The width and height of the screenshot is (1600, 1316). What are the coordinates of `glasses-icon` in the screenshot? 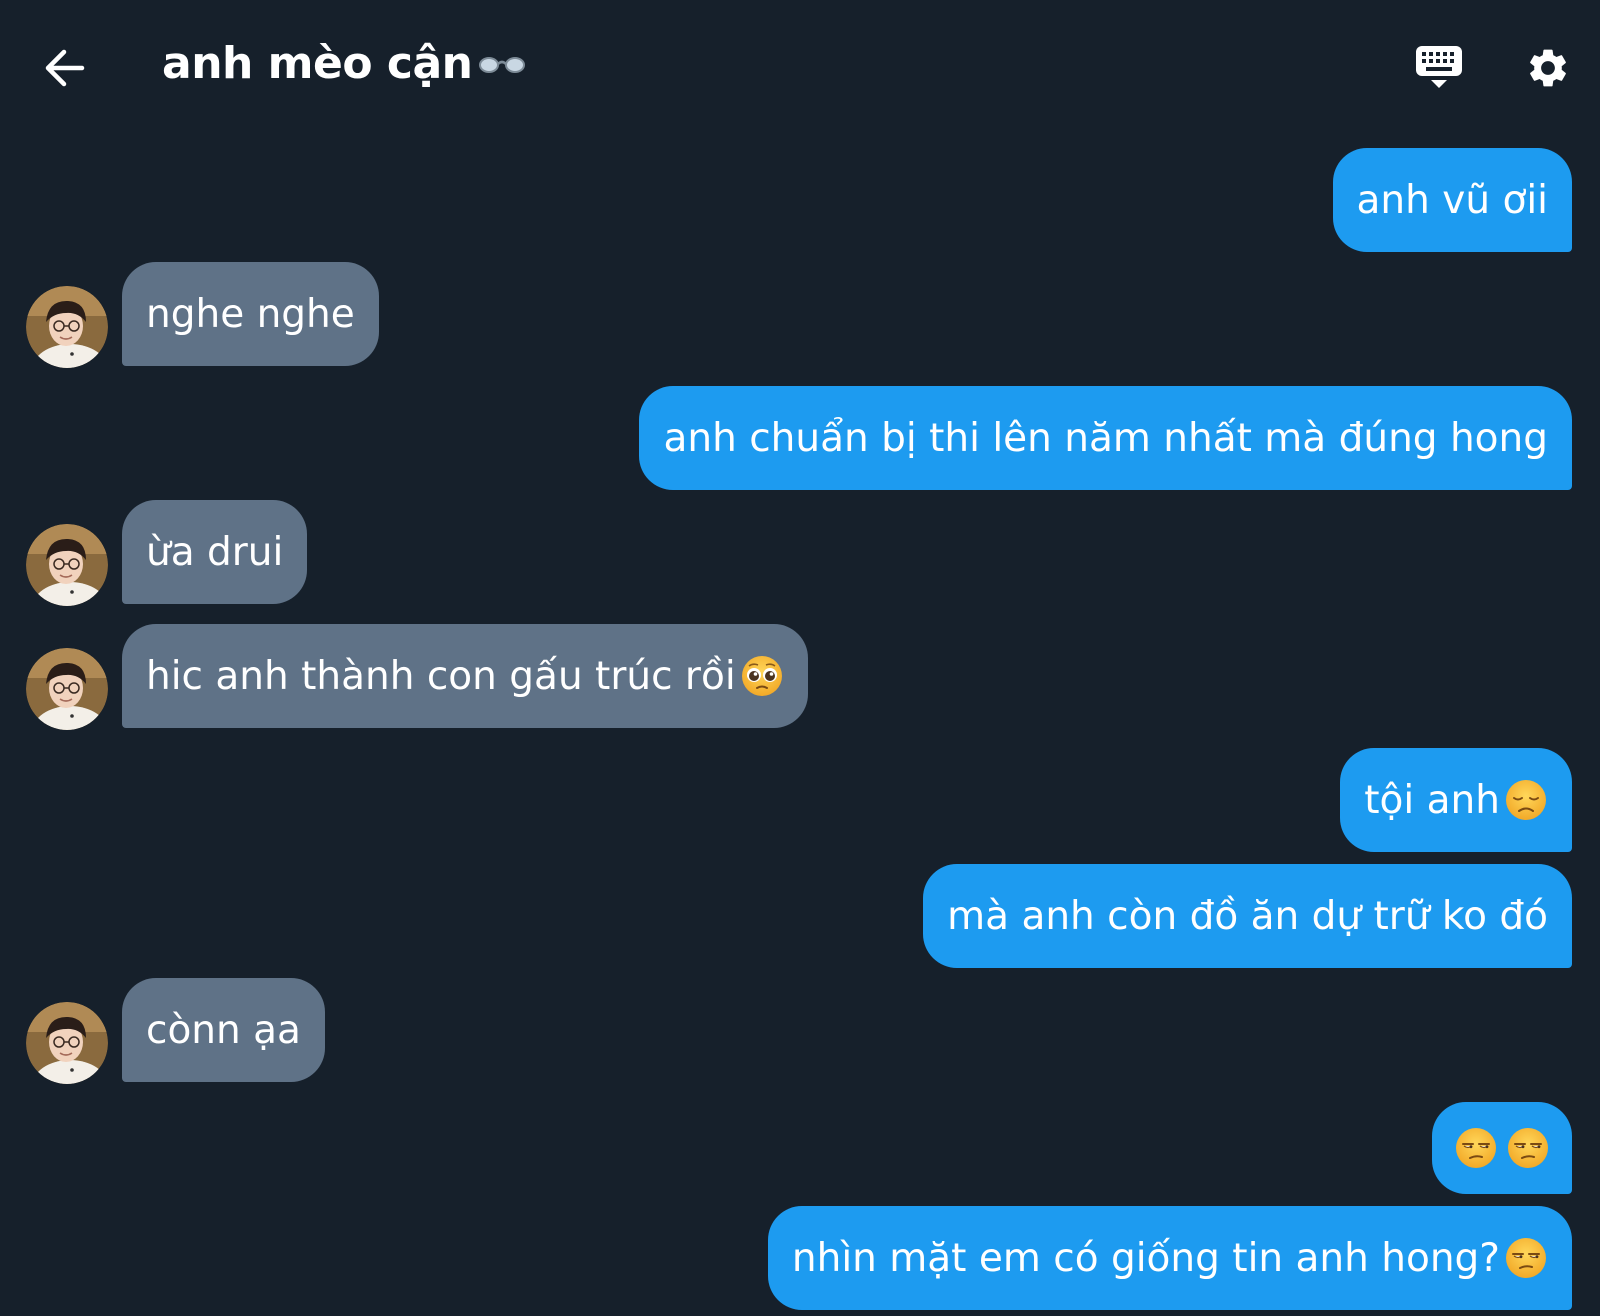 It's located at (501, 64).